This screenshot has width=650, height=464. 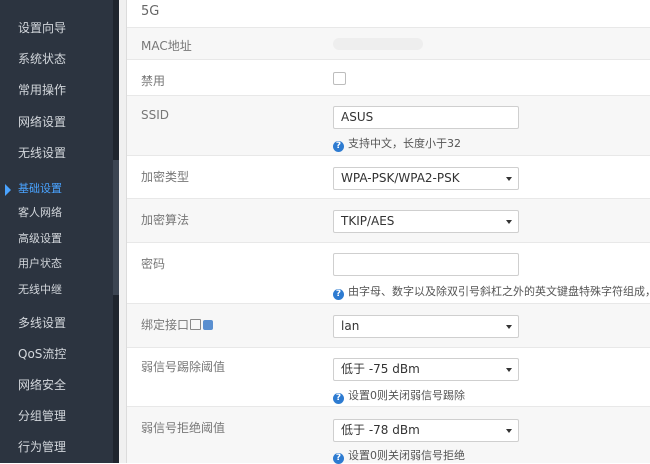 I want to click on encryption-algorithm-select: TKIP/AES, so click(x=426, y=221).